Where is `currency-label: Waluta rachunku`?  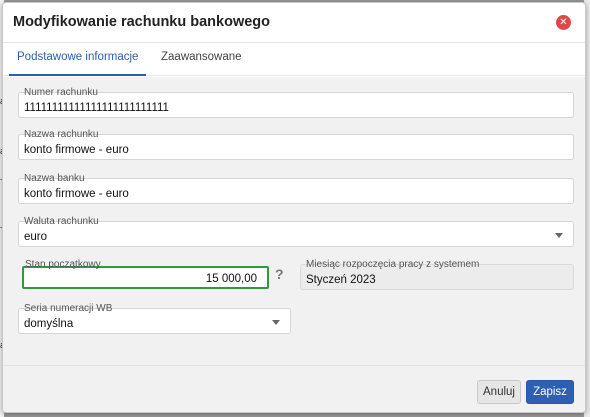 currency-label: Waluta rachunku is located at coordinates (61, 221).